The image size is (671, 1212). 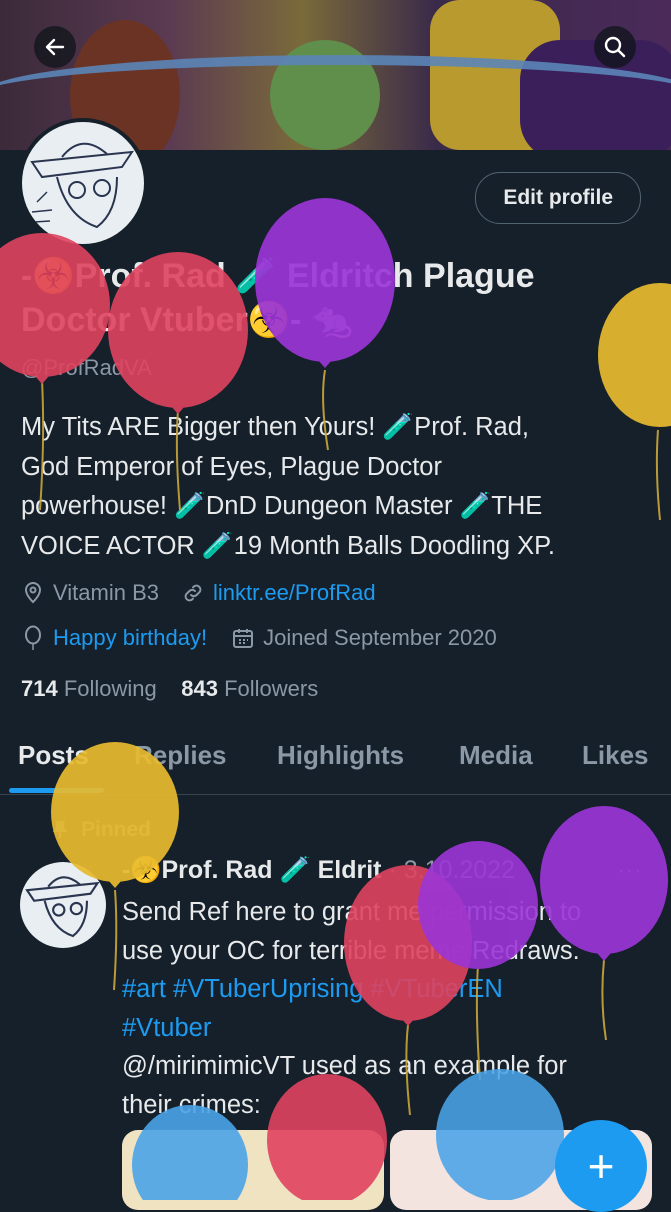 I want to click on followers-link: 843 Followers, so click(x=249, y=688).